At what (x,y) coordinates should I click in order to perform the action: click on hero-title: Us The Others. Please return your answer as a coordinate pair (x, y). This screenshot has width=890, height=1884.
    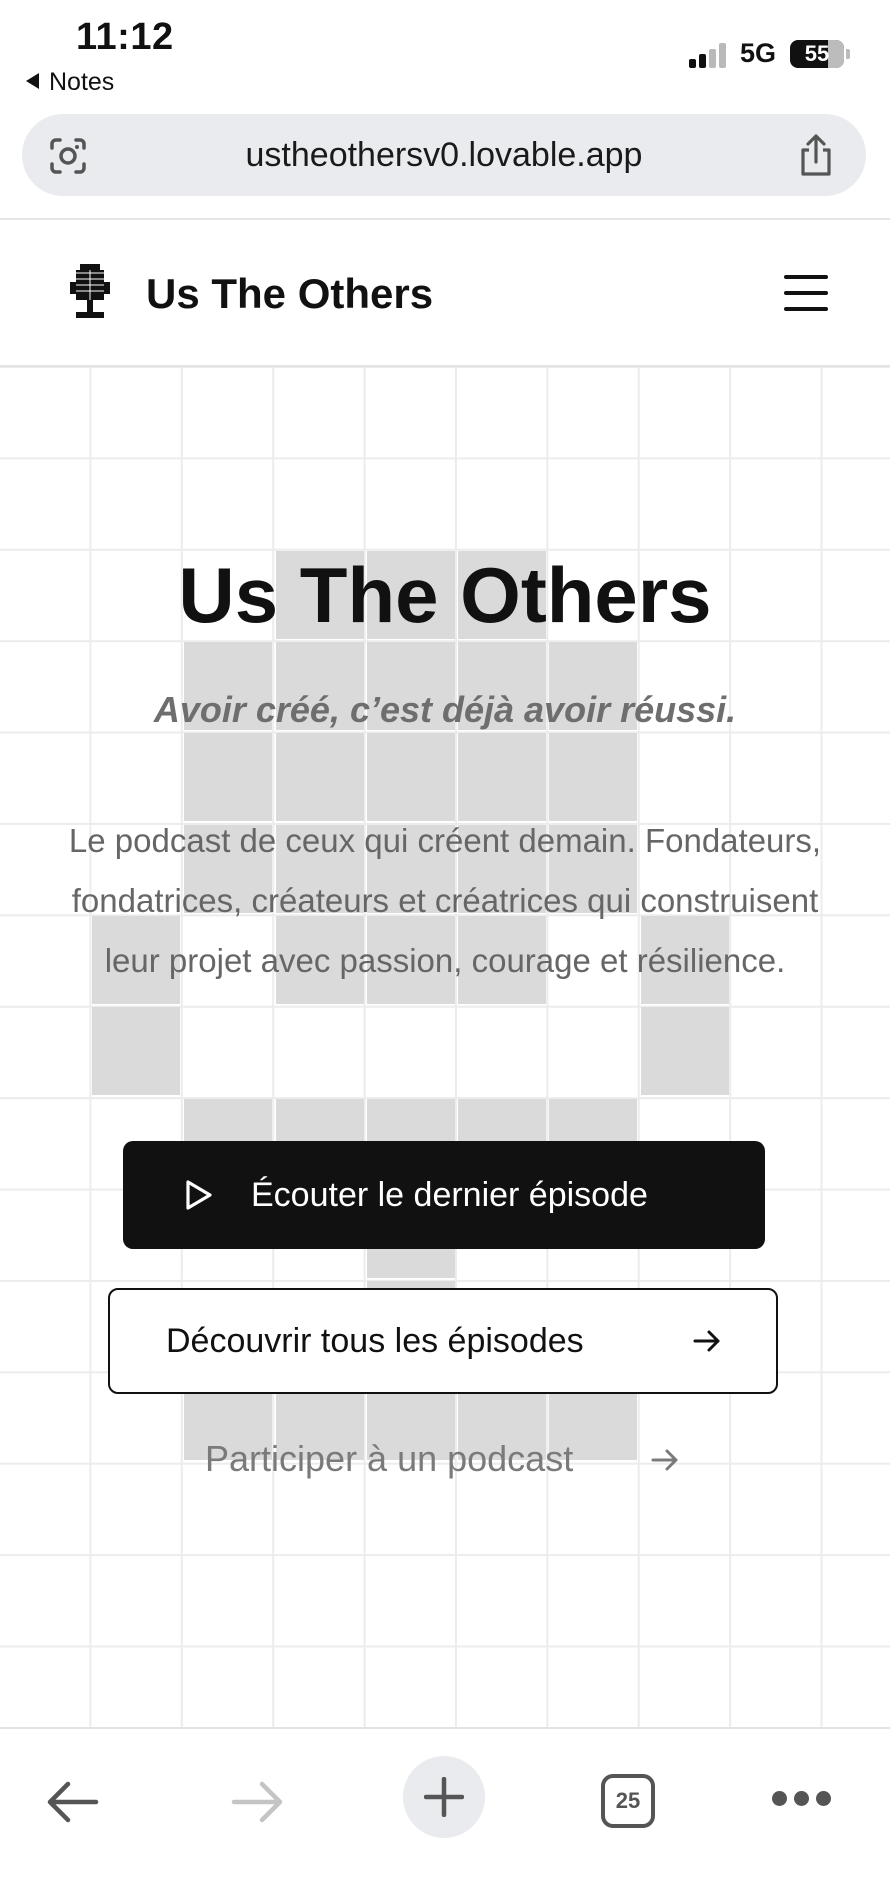
    Looking at the image, I should click on (445, 595).